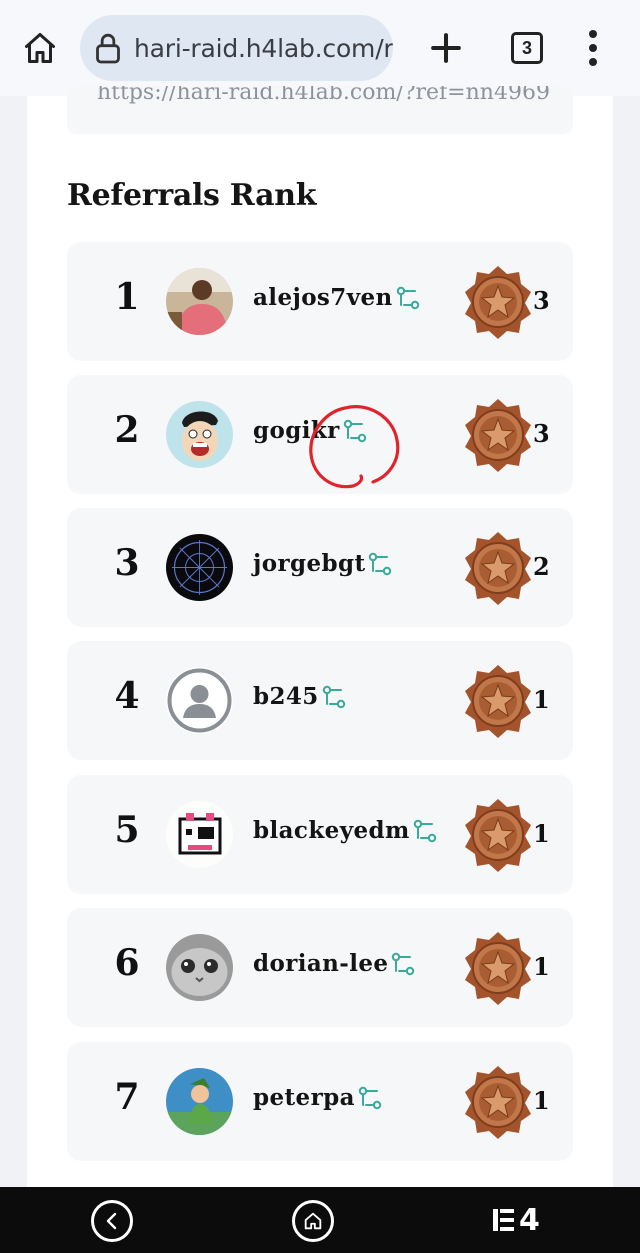 The width and height of the screenshot is (640, 1253). I want to click on rank-row: 5 blackeyedm 1, so click(320, 834).